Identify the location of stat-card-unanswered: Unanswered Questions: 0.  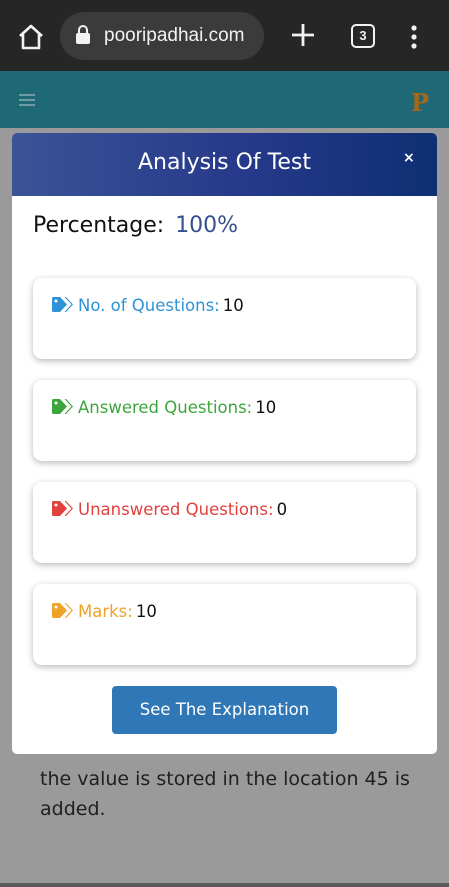
(224, 522).